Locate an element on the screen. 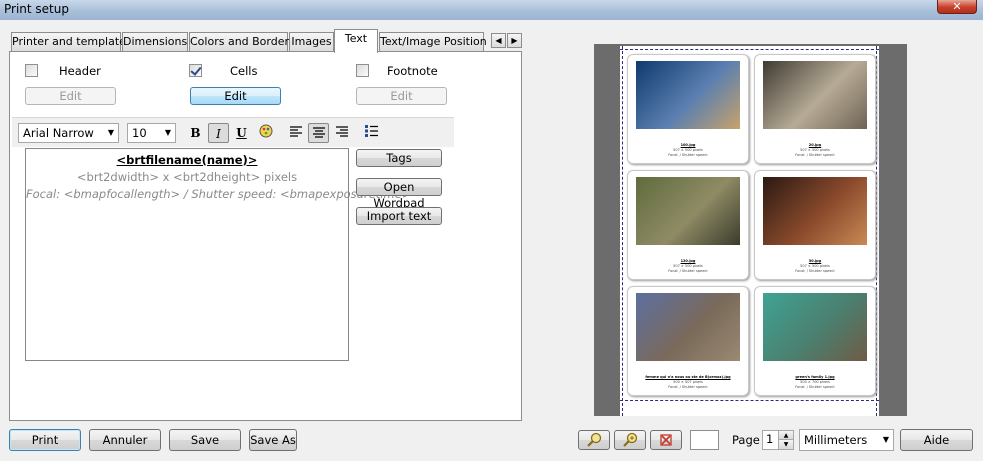 This screenshot has width=983, height=461. stepper-down-icon: ▼ is located at coordinates (785, 444).